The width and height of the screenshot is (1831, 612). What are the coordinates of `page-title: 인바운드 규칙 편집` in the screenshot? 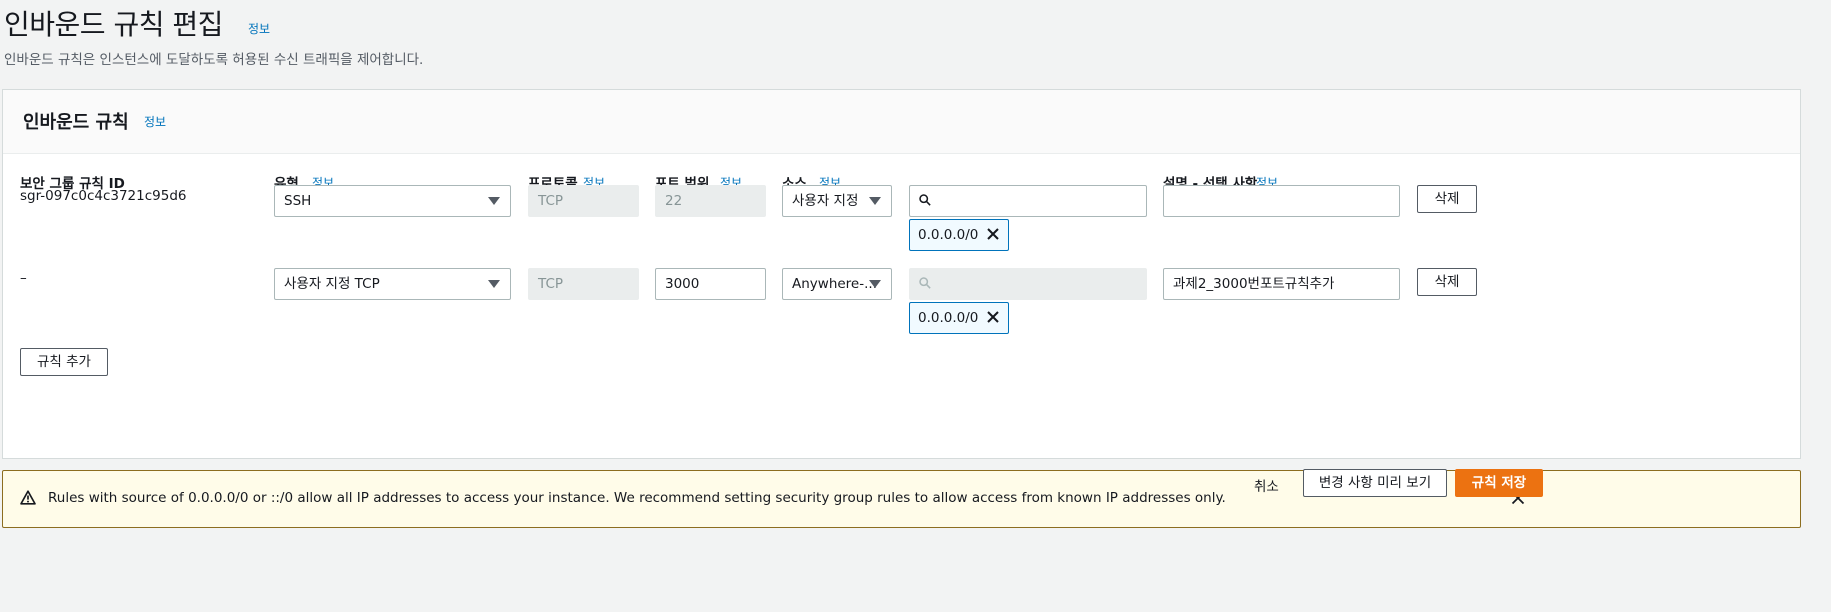 It's located at (113, 24).